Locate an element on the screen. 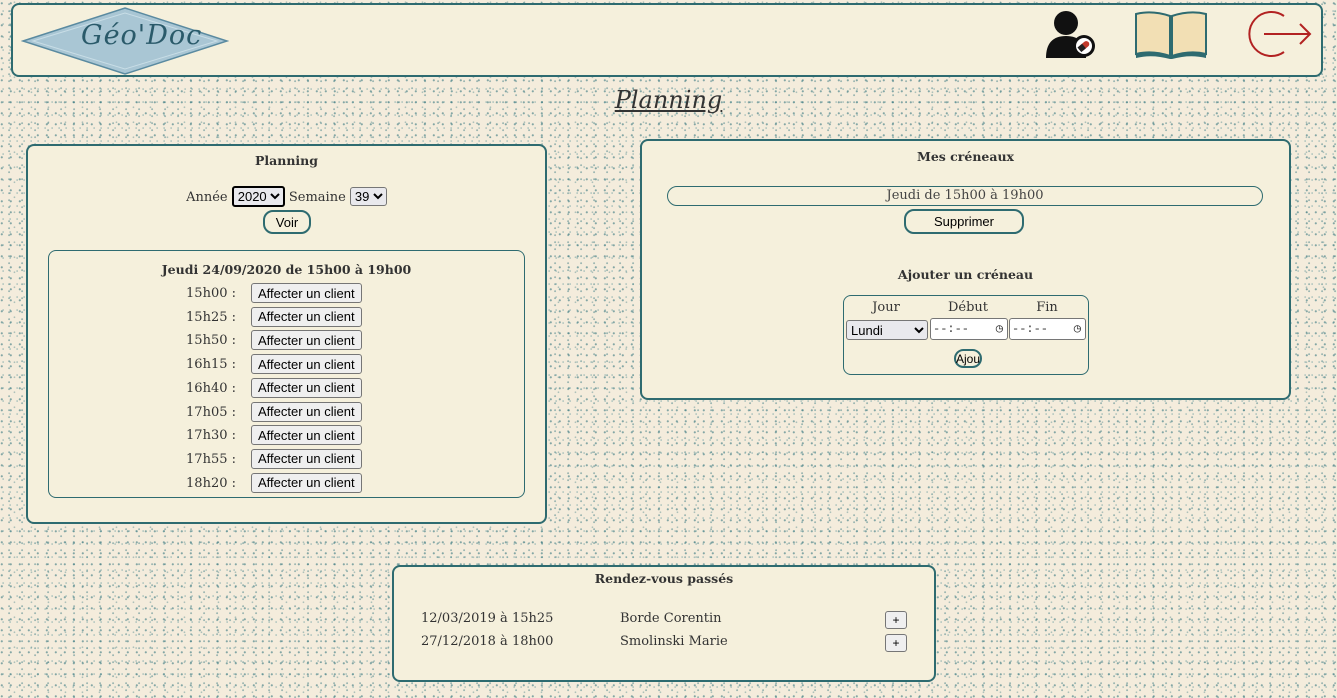 The height and width of the screenshot is (698, 1337). slot-row: 16h40 : Affecter un client is located at coordinates (286, 387).